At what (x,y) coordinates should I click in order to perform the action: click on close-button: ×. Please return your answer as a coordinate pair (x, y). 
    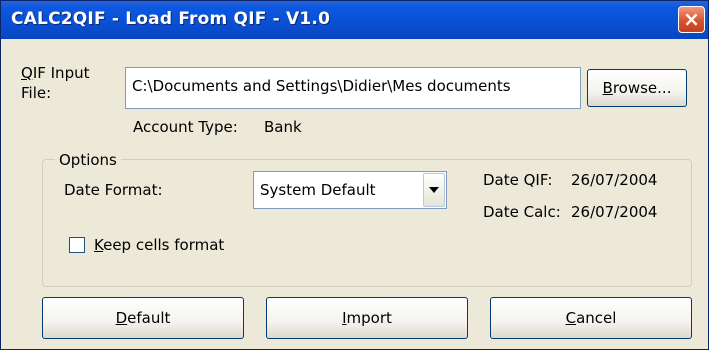
    Looking at the image, I should click on (691, 19).